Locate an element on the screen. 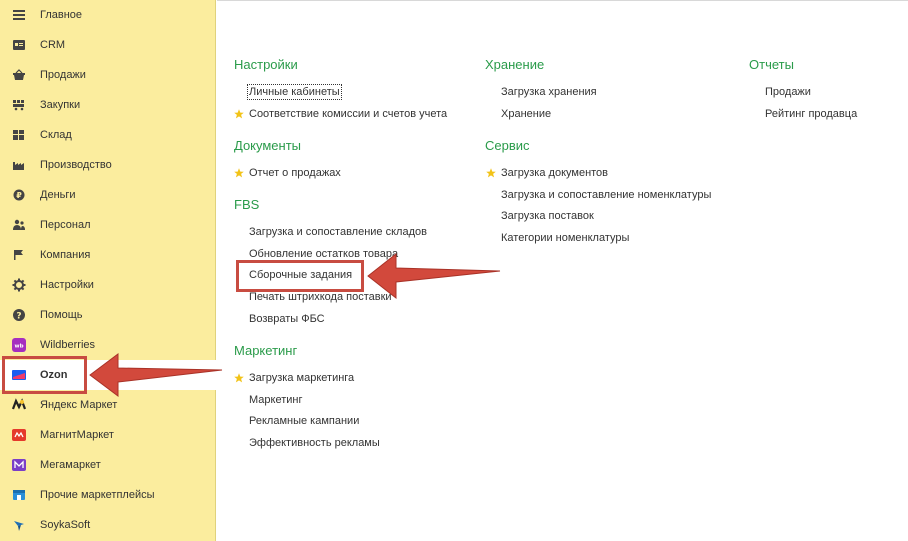 The image size is (908, 541). arrow-to-ozon is located at coordinates (156, 375).